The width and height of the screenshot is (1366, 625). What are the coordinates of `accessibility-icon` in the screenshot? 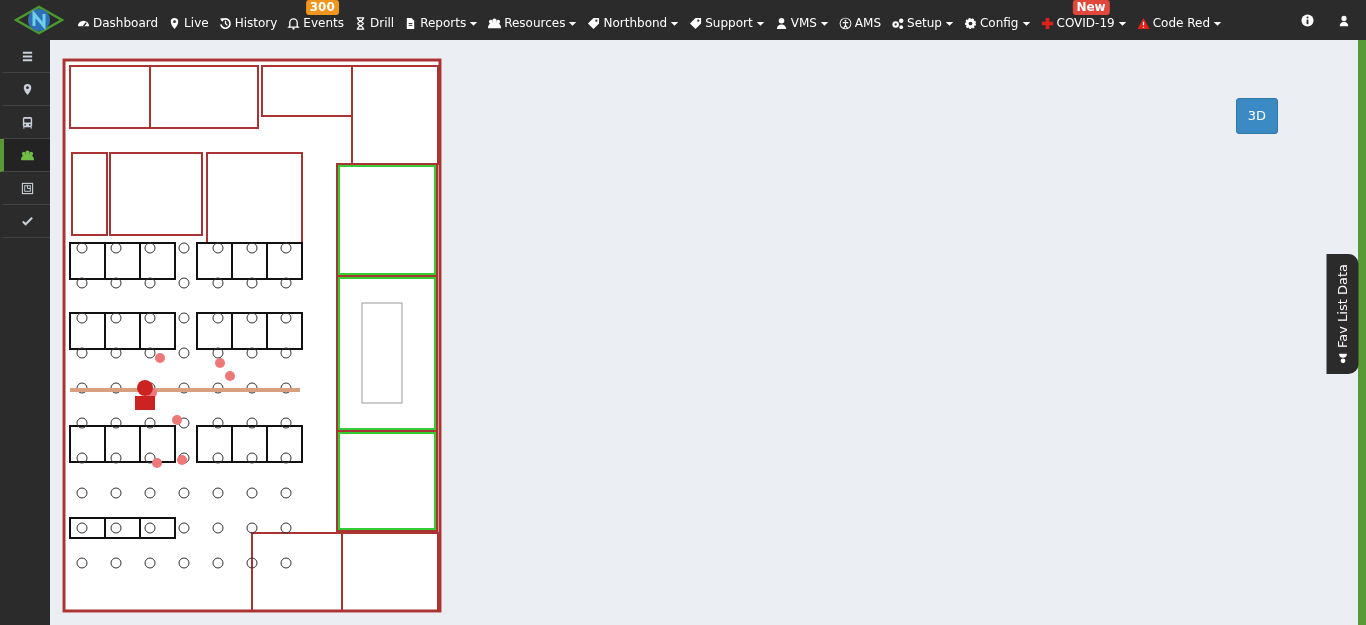 It's located at (845, 23).